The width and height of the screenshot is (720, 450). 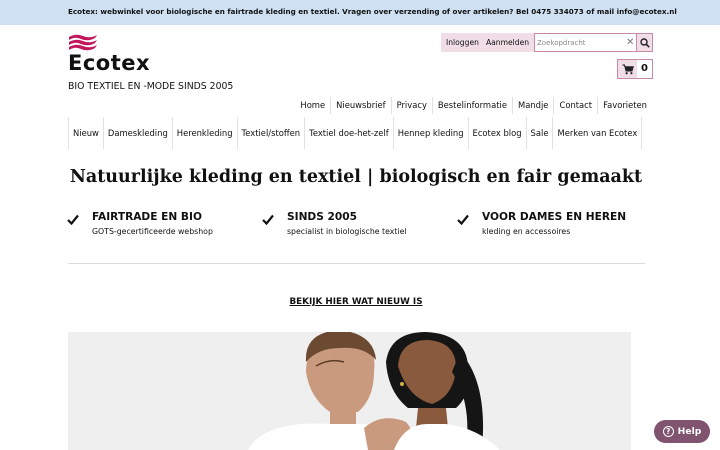 What do you see at coordinates (312, 105) in the screenshot?
I see `utility-nav-home: Home` at bounding box center [312, 105].